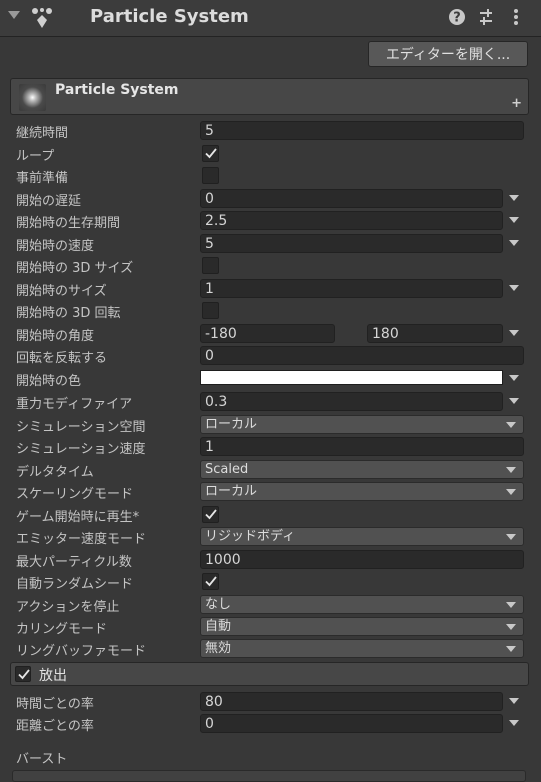  Describe the element at coordinates (270, 18) in the screenshot. I see `component-header: Particle System ?` at that location.